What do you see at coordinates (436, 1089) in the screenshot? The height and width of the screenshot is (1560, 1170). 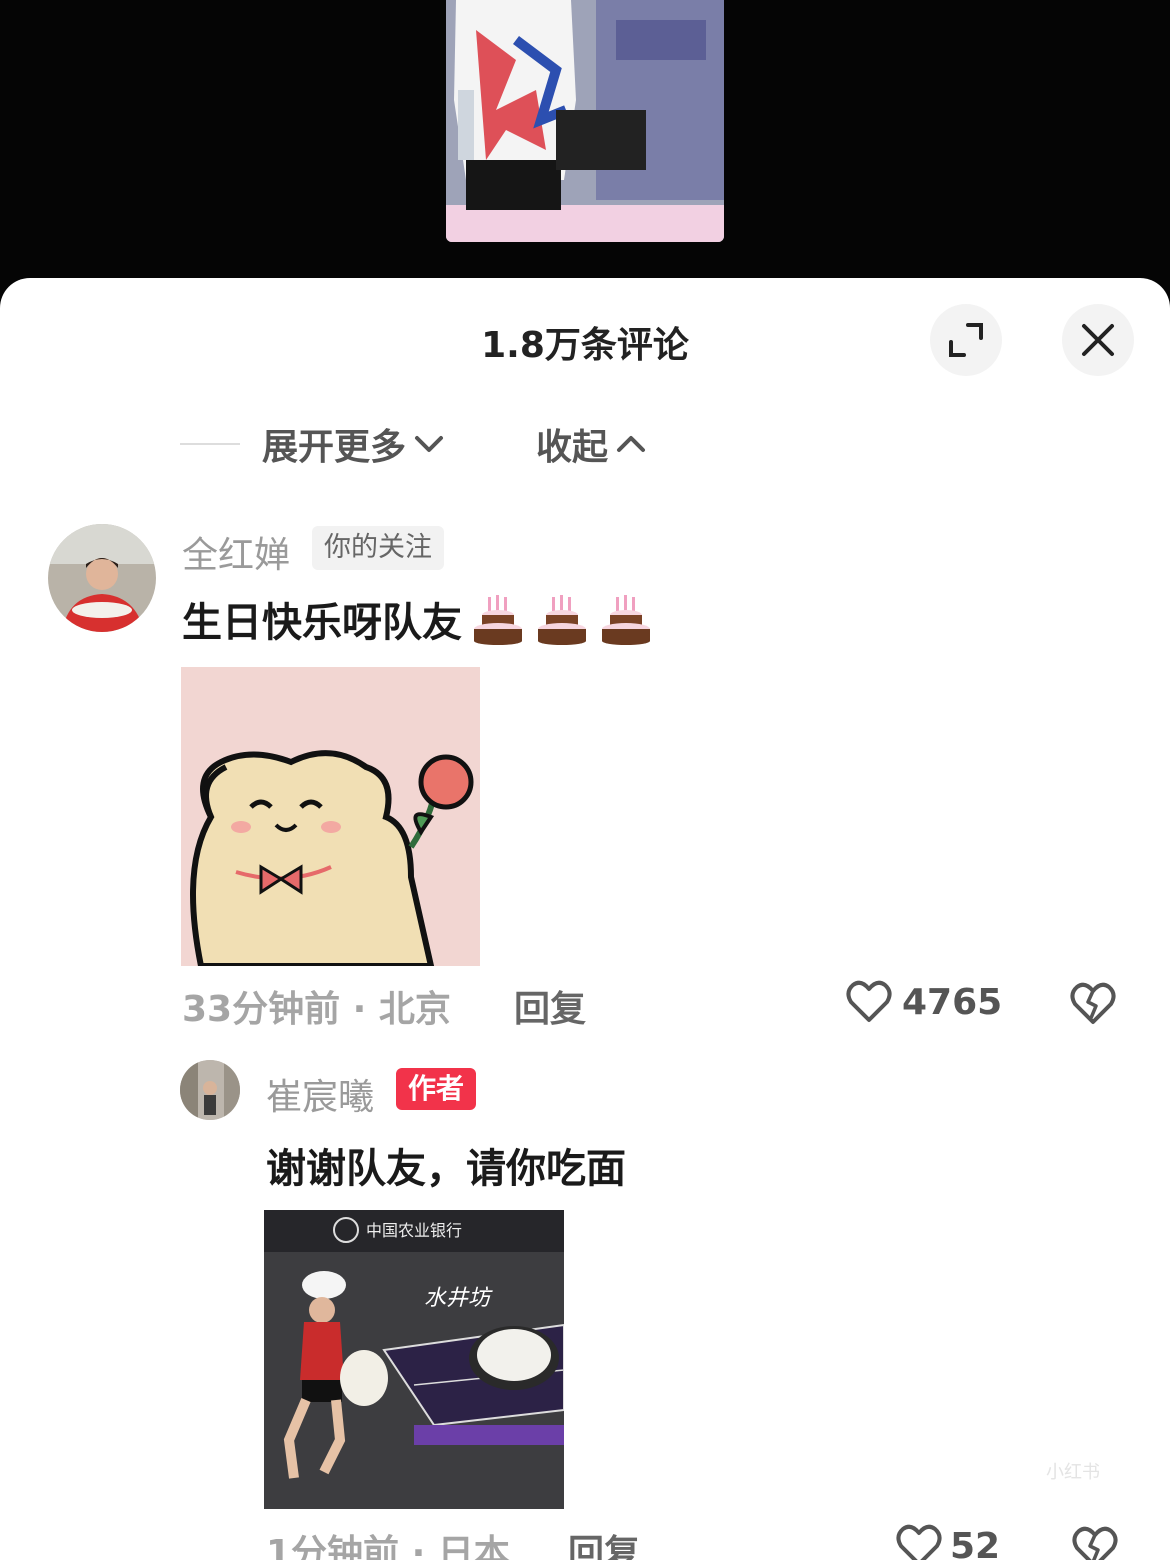 I see `author-badge: 作者` at bounding box center [436, 1089].